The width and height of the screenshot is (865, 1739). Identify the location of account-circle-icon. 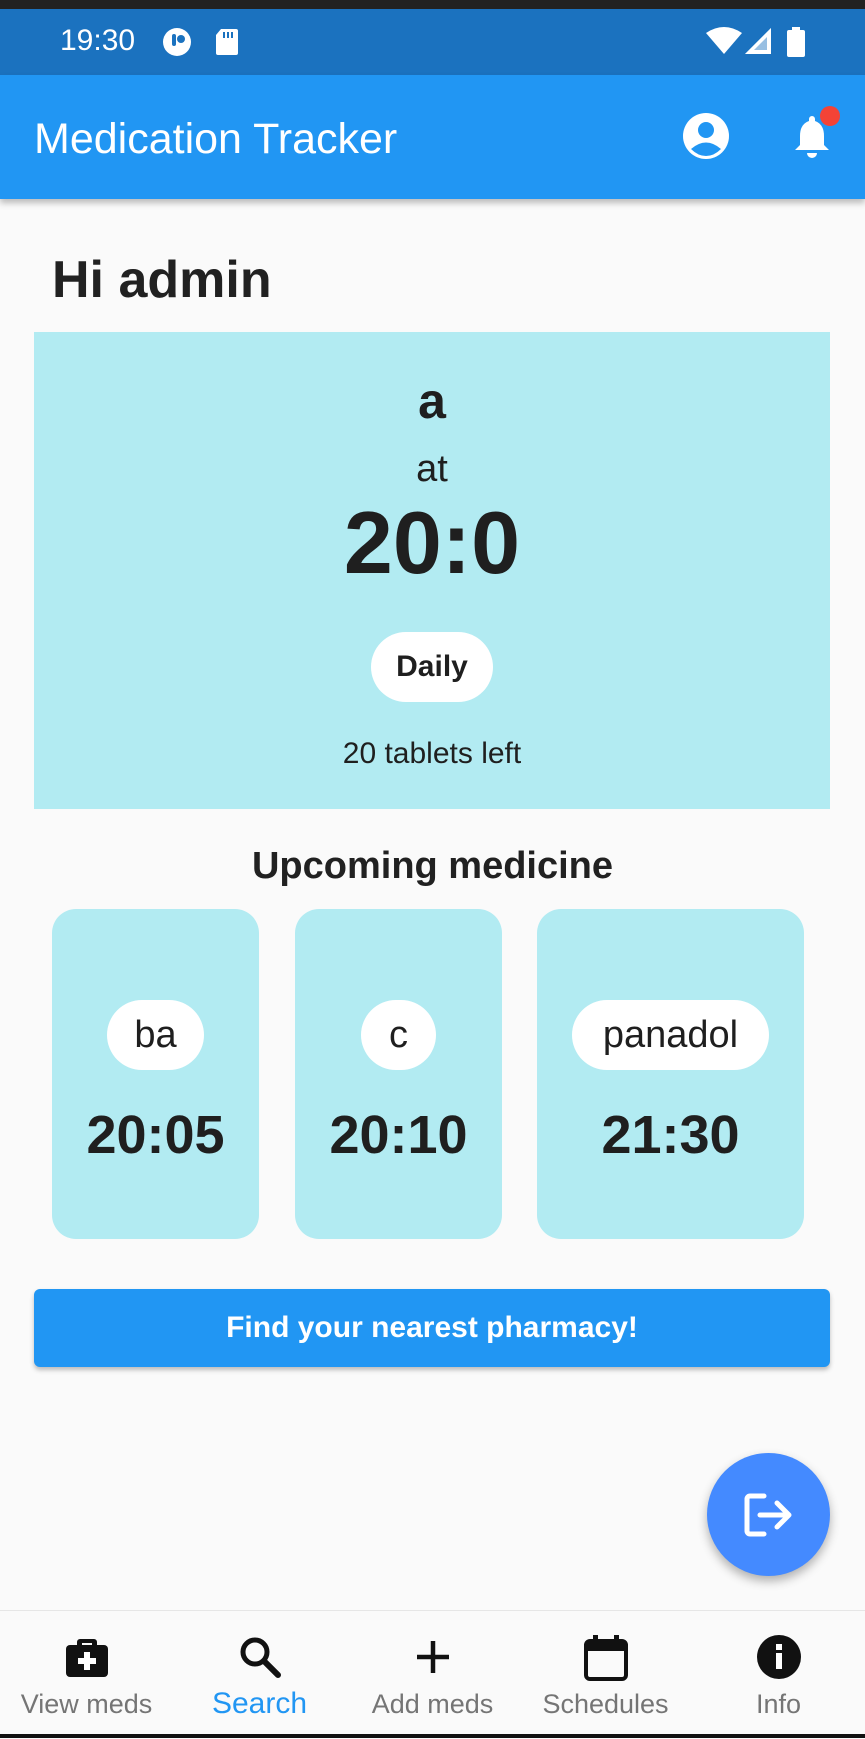
(706, 136).